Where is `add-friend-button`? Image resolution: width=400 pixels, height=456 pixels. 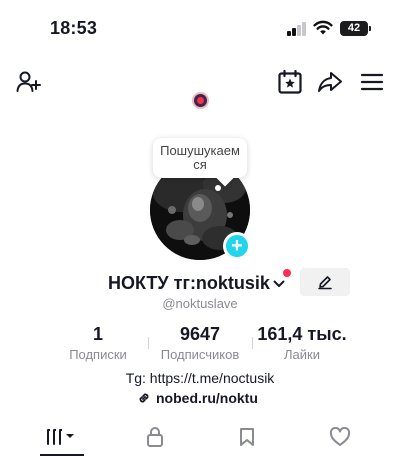 add-friend-button is located at coordinates (29, 82).